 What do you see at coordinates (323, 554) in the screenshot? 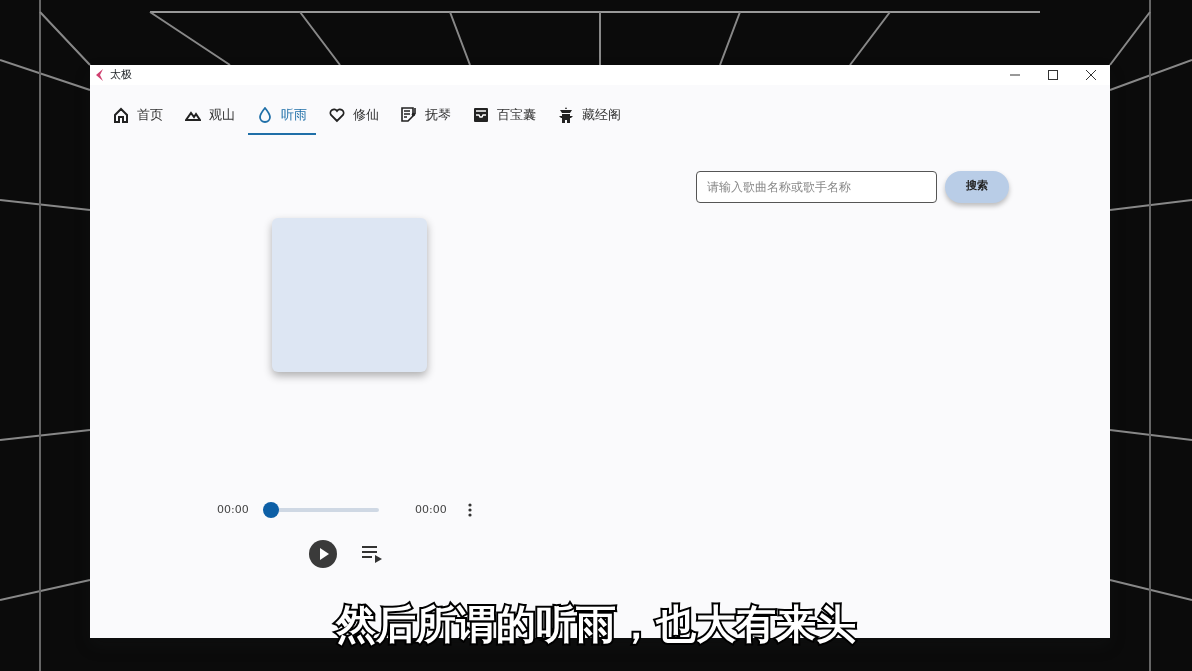
I see `play-icon` at bounding box center [323, 554].